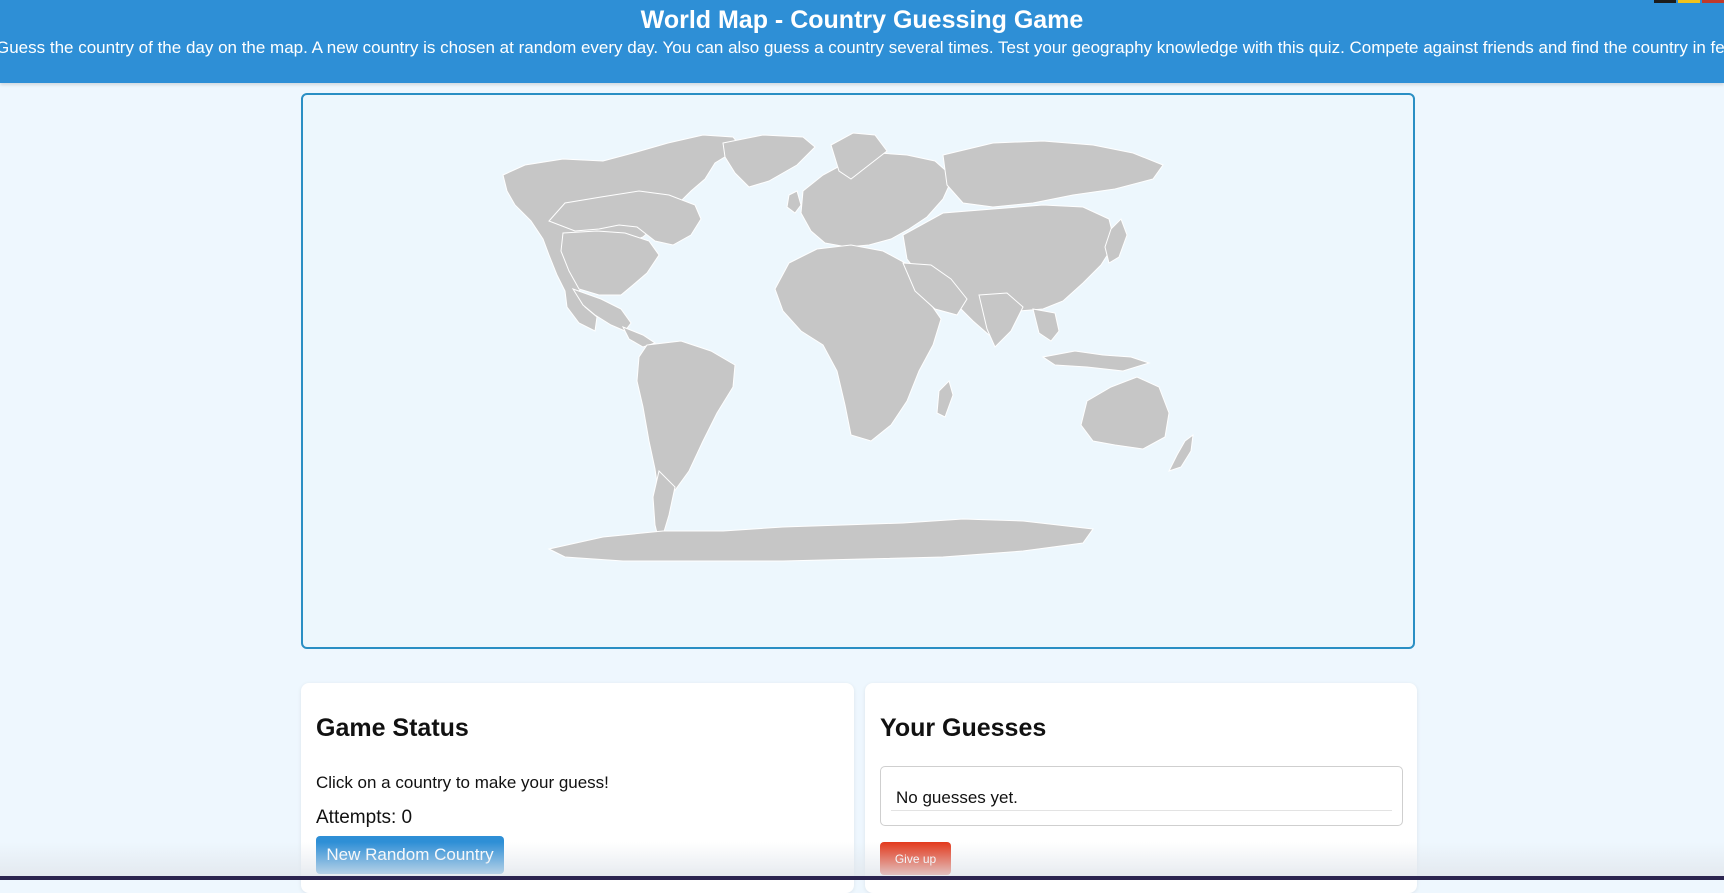  Describe the element at coordinates (1046, 325) in the screenshot. I see `country-southeast-asia` at that location.